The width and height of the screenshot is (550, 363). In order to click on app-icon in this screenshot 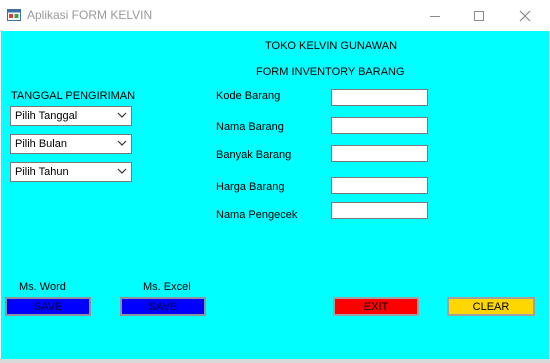, I will do `click(14, 15)`.